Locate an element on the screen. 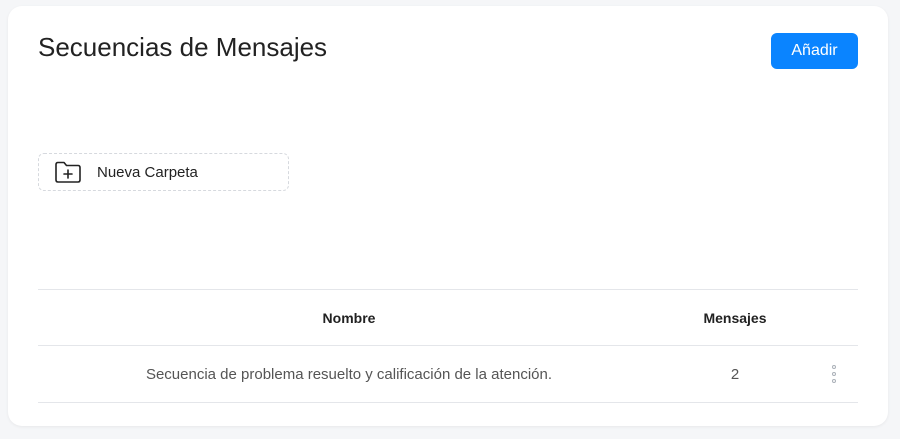 The height and width of the screenshot is (439, 900). page-title: Secuencias de Mensajes is located at coordinates (183, 47).